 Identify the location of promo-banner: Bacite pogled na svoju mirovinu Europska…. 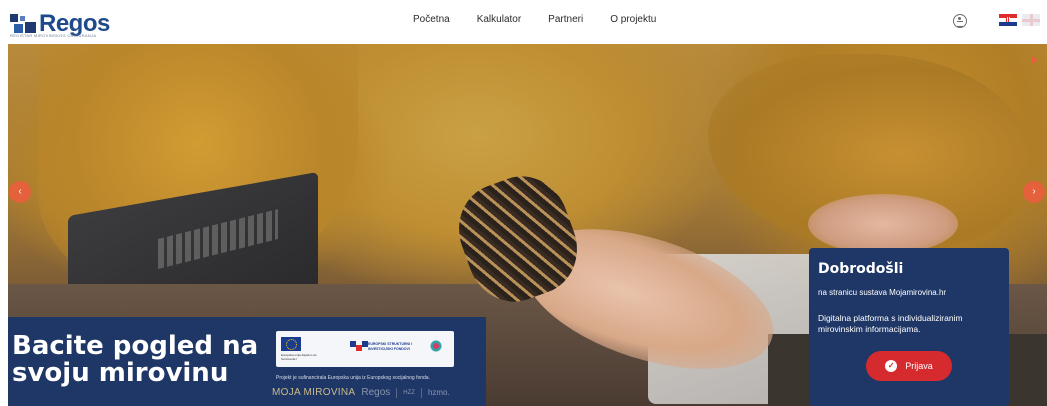
(247, 361).